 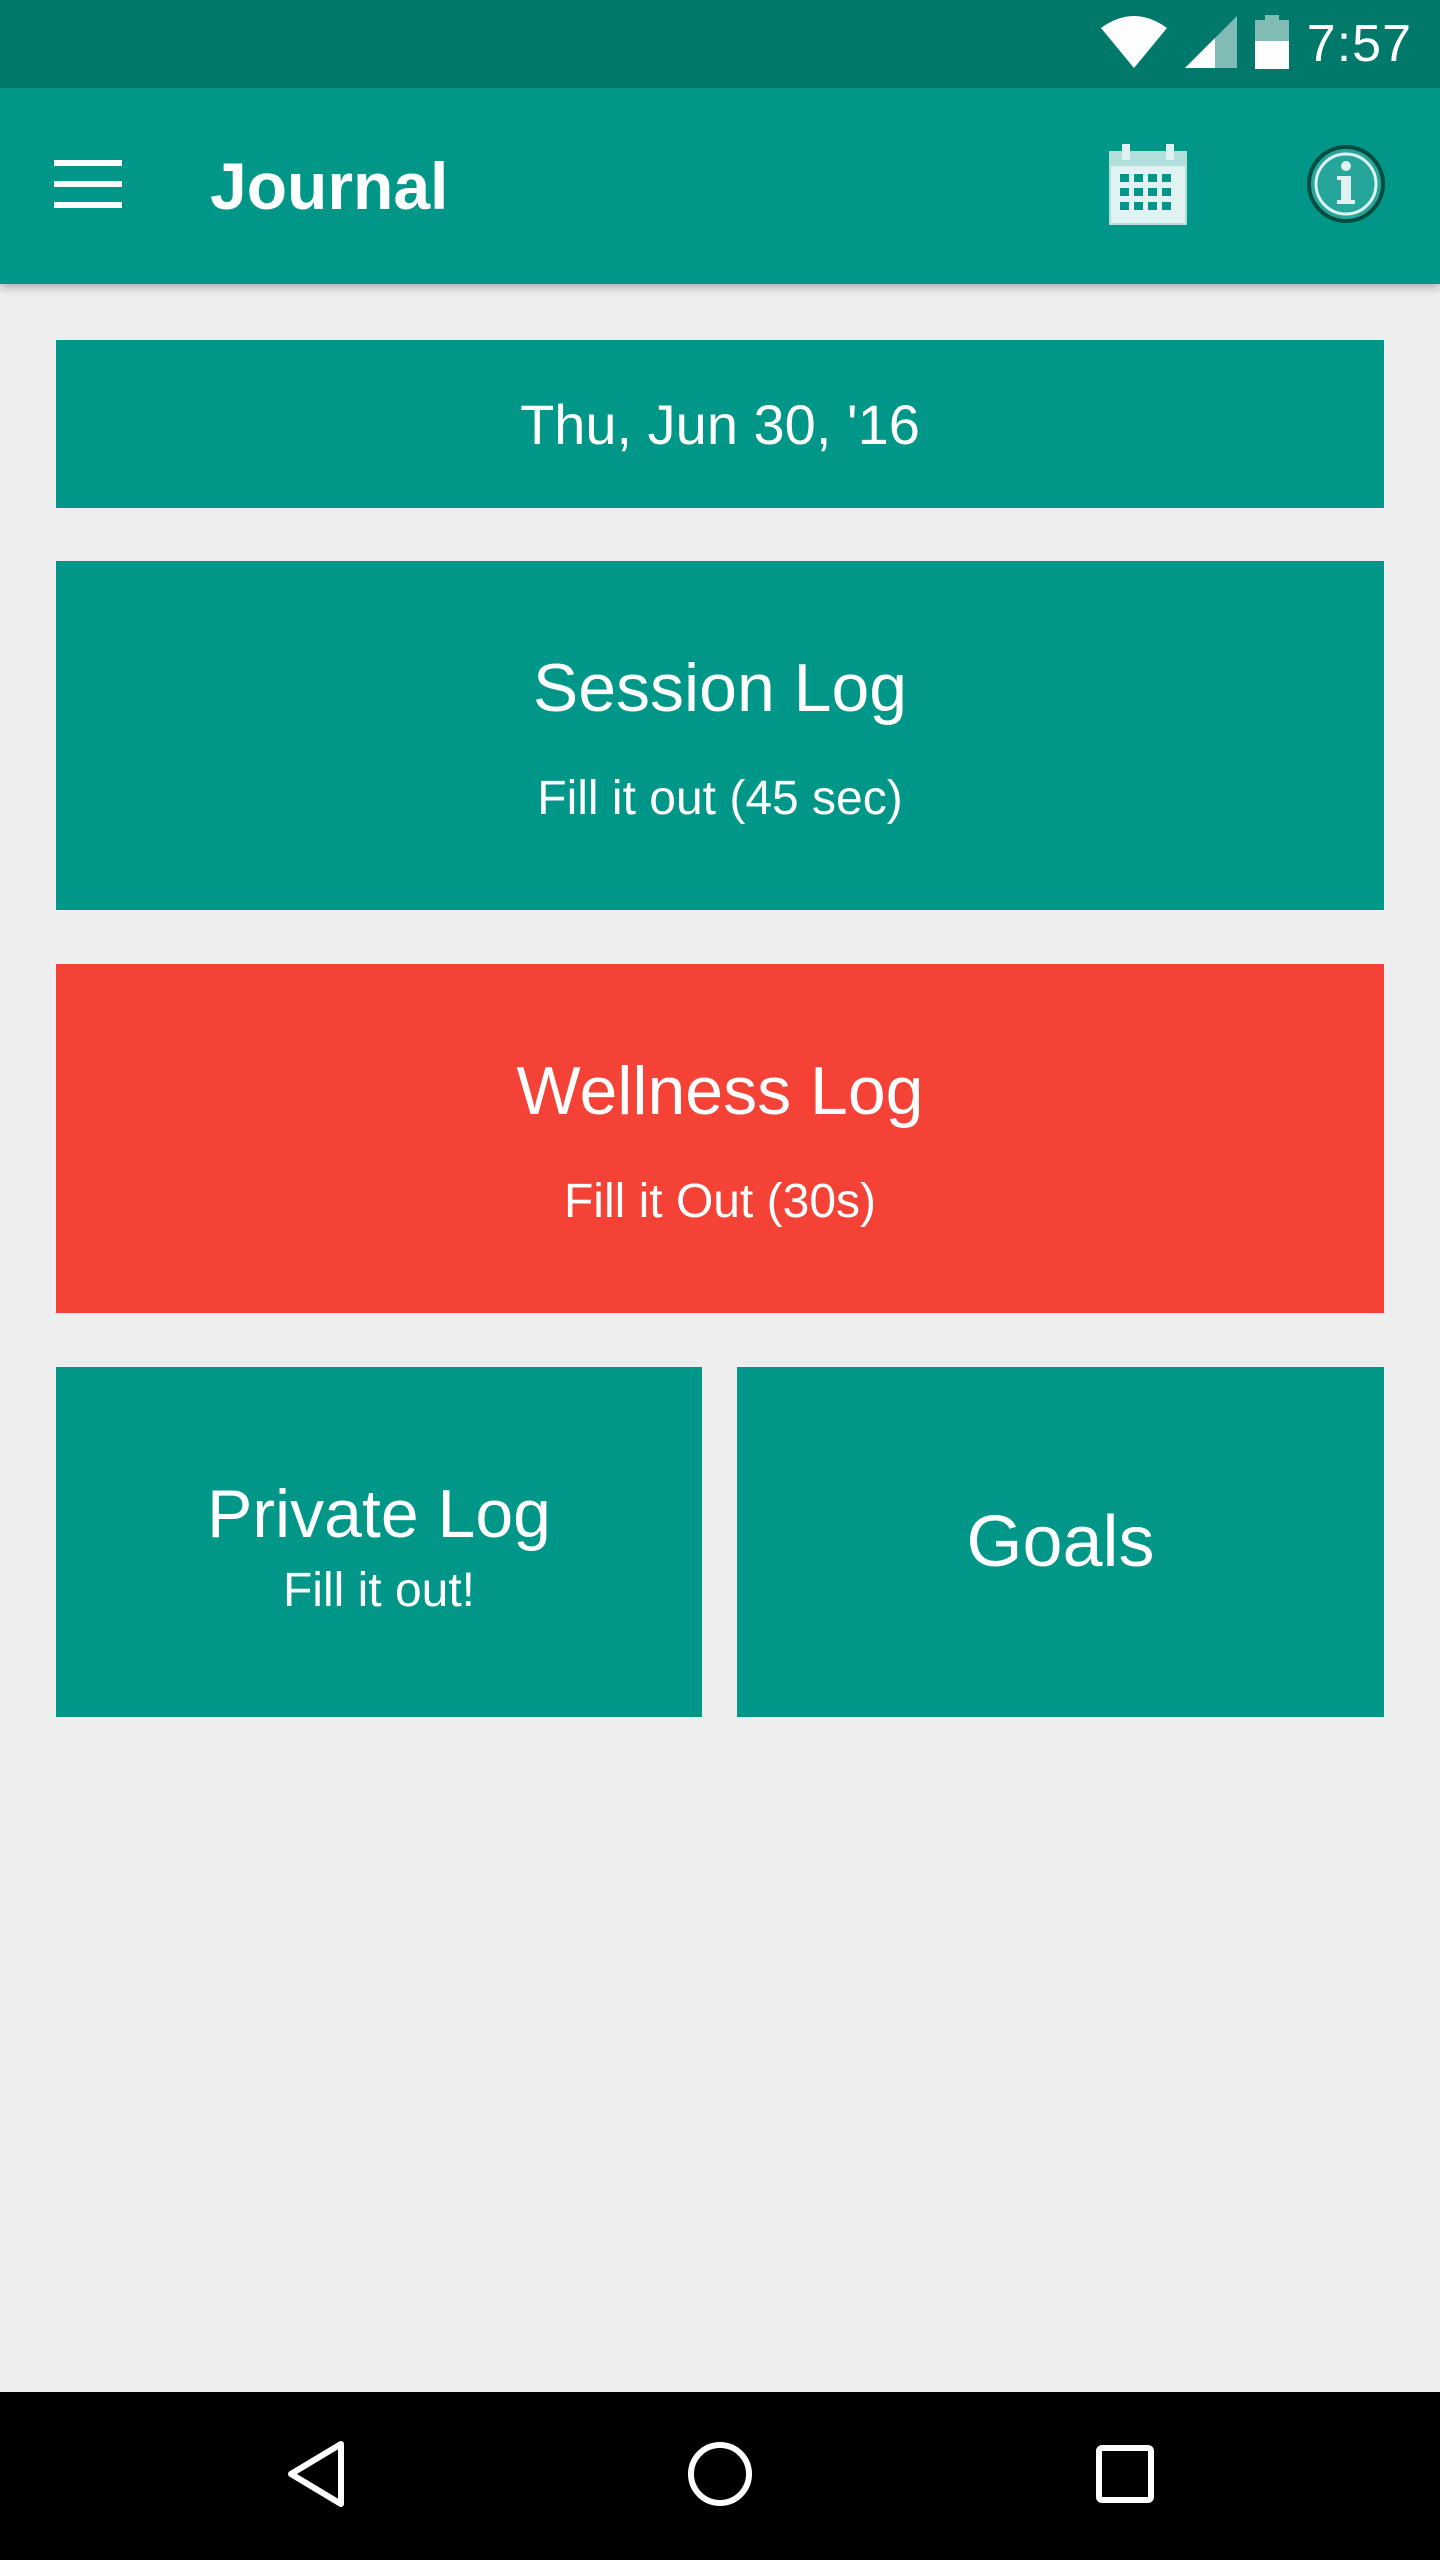 I want to click on home-icon, so click(x=720, y=2476).